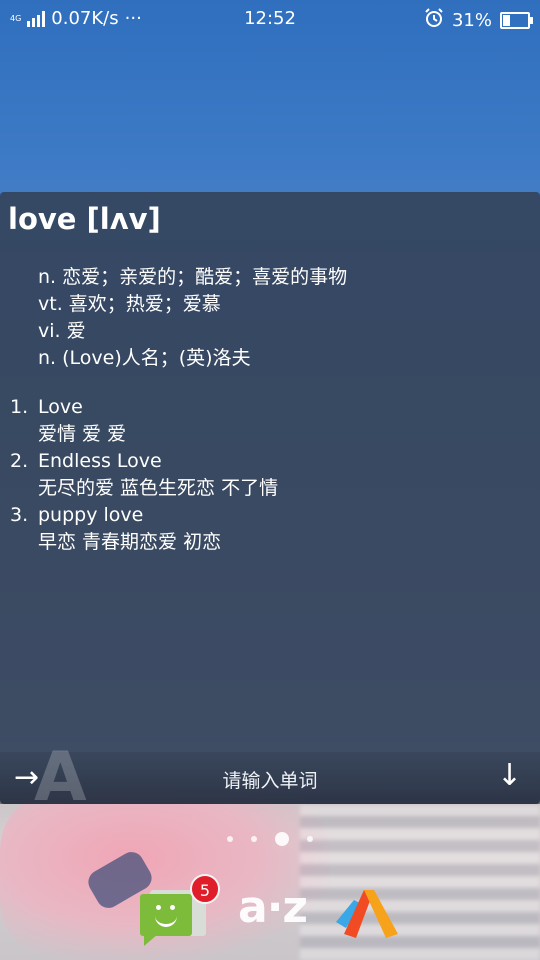 The height and width of the screenshot is (960, 540). Describe the element at coordinates (282, 839) in the screenshot. I see `page-dot-active` at that location.